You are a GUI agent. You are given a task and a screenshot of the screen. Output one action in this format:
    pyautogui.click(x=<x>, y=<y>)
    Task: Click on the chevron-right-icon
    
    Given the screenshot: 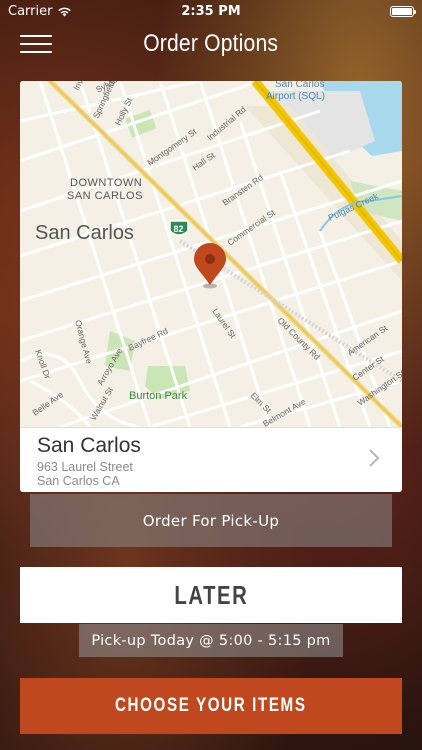 What is the action you would take?
    pyautogui.click(x=374, y=458)
    